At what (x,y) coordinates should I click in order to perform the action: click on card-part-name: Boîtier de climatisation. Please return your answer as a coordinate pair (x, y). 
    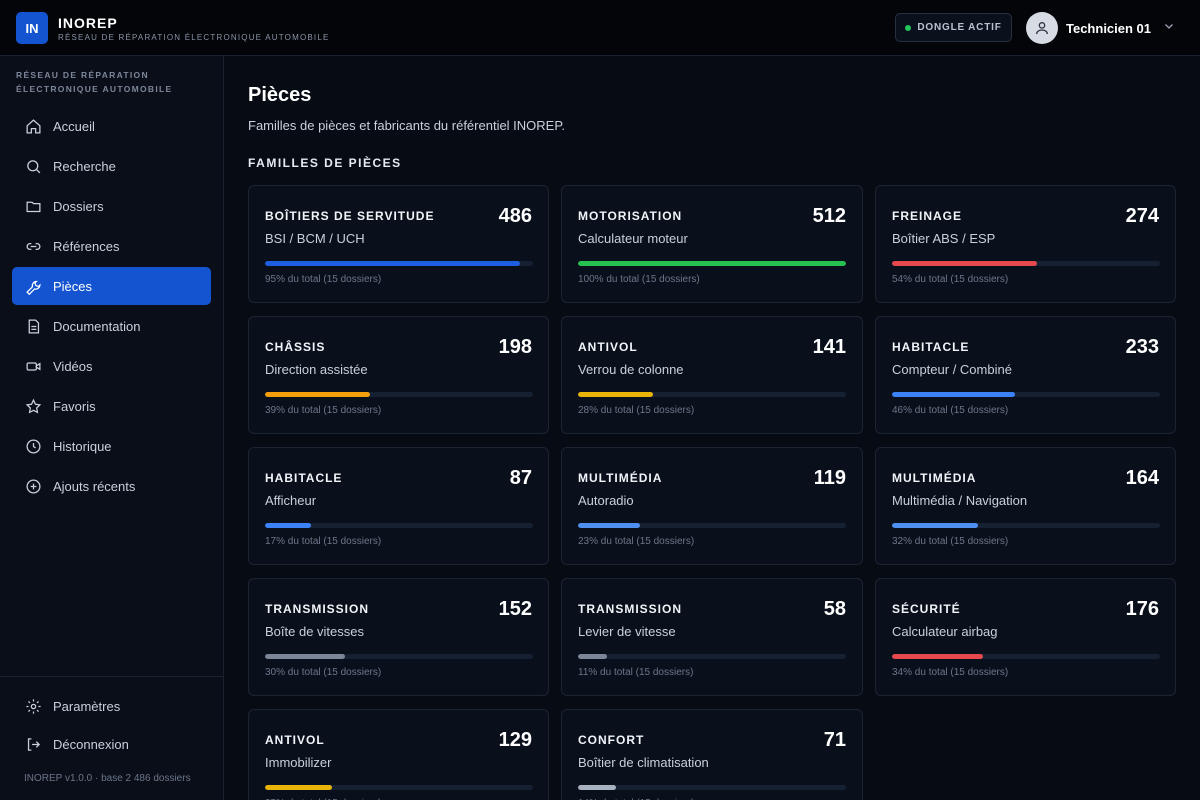
    Looking at the image, I should click on (643, 762).